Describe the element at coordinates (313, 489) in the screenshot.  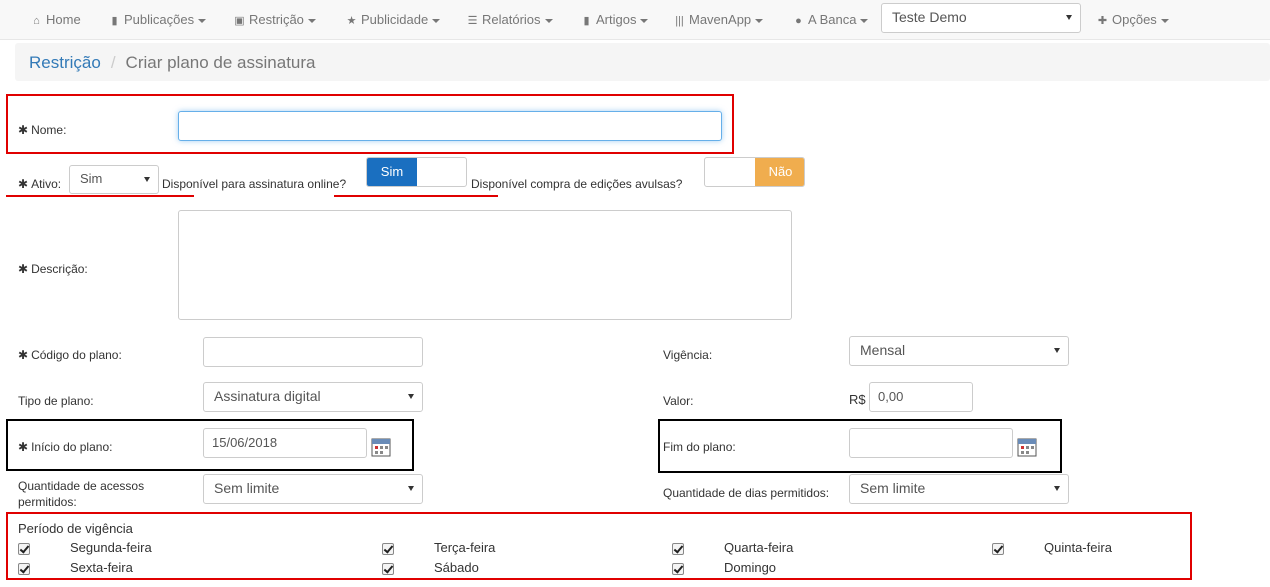
I see `qtd-acessos-select: Sem limite` at that location.